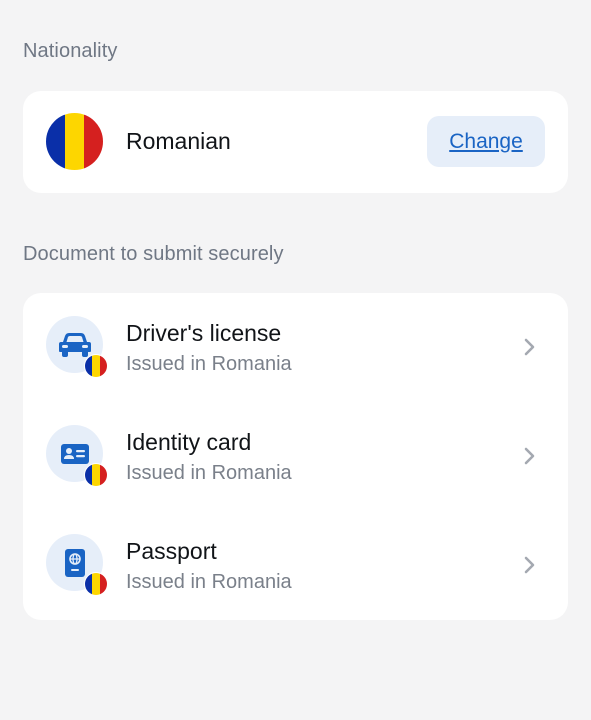 The image size is (591, 720). Describe the element at coordinates (486, 141) in the screenshot. I see `change-nationality-button: Change` at that location.